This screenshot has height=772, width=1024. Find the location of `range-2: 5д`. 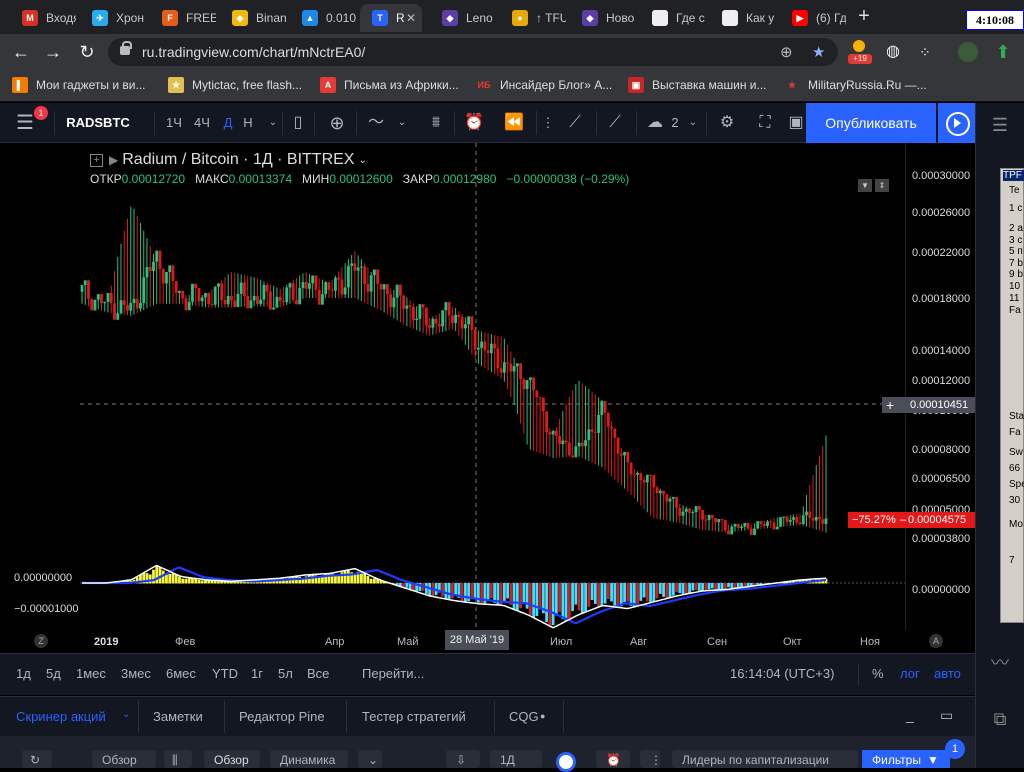

range-2: 5д is located at coordinates (53, 673).